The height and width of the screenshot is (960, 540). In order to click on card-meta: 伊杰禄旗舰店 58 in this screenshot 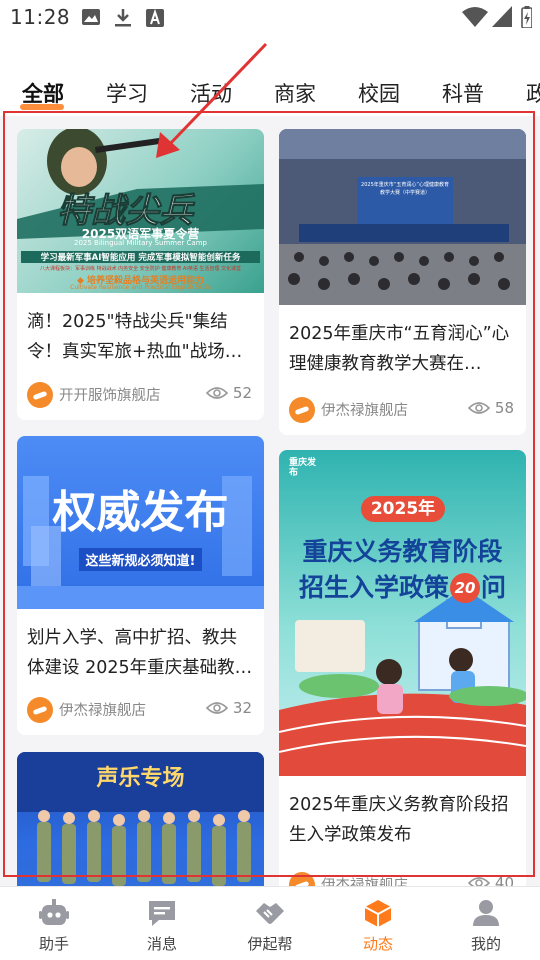, I will do `click(401, 410)`.